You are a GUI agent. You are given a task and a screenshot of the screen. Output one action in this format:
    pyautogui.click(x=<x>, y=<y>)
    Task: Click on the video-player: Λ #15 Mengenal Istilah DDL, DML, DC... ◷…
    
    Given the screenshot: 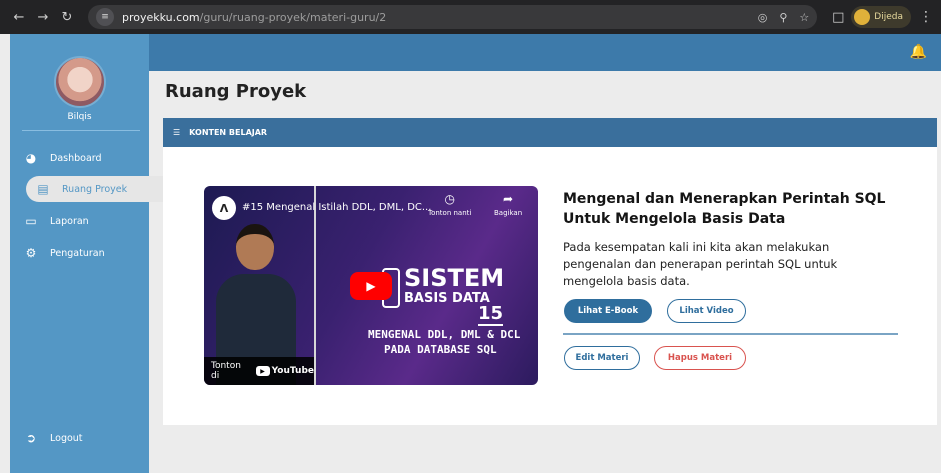 What is the action you would take?
    pyautogui.click(x=371, y=285)
    